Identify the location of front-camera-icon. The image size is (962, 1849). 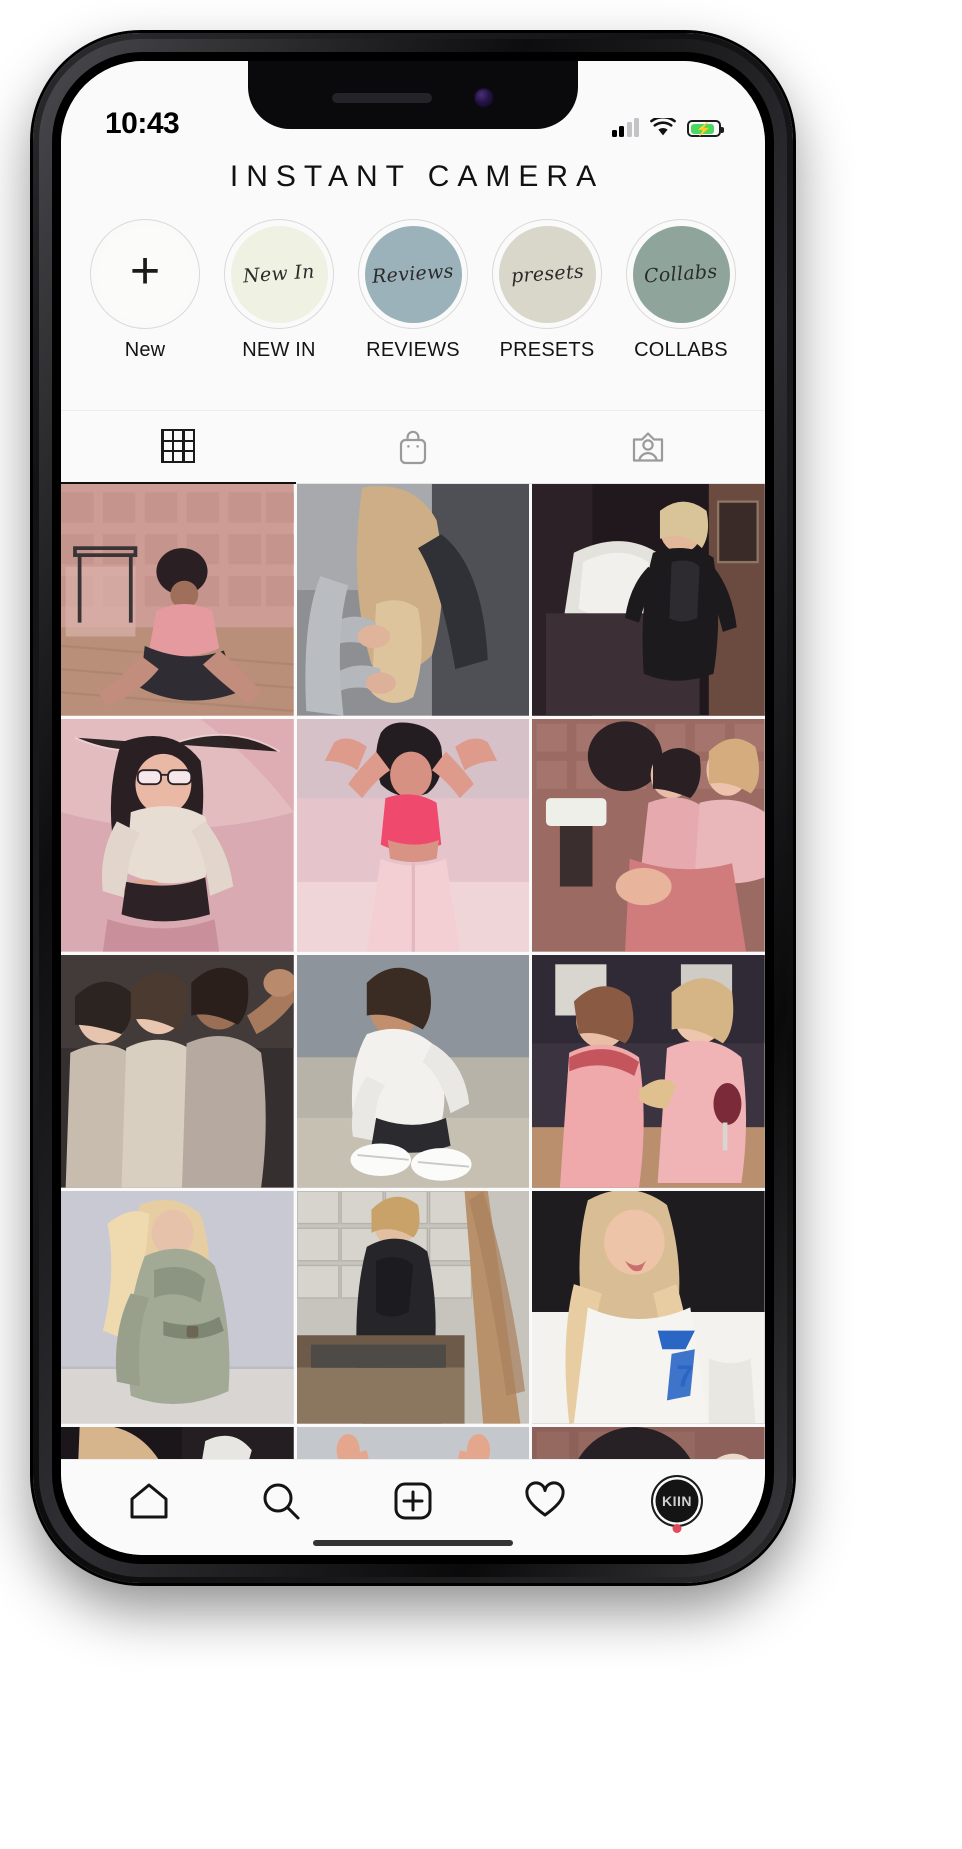
(484, 98).